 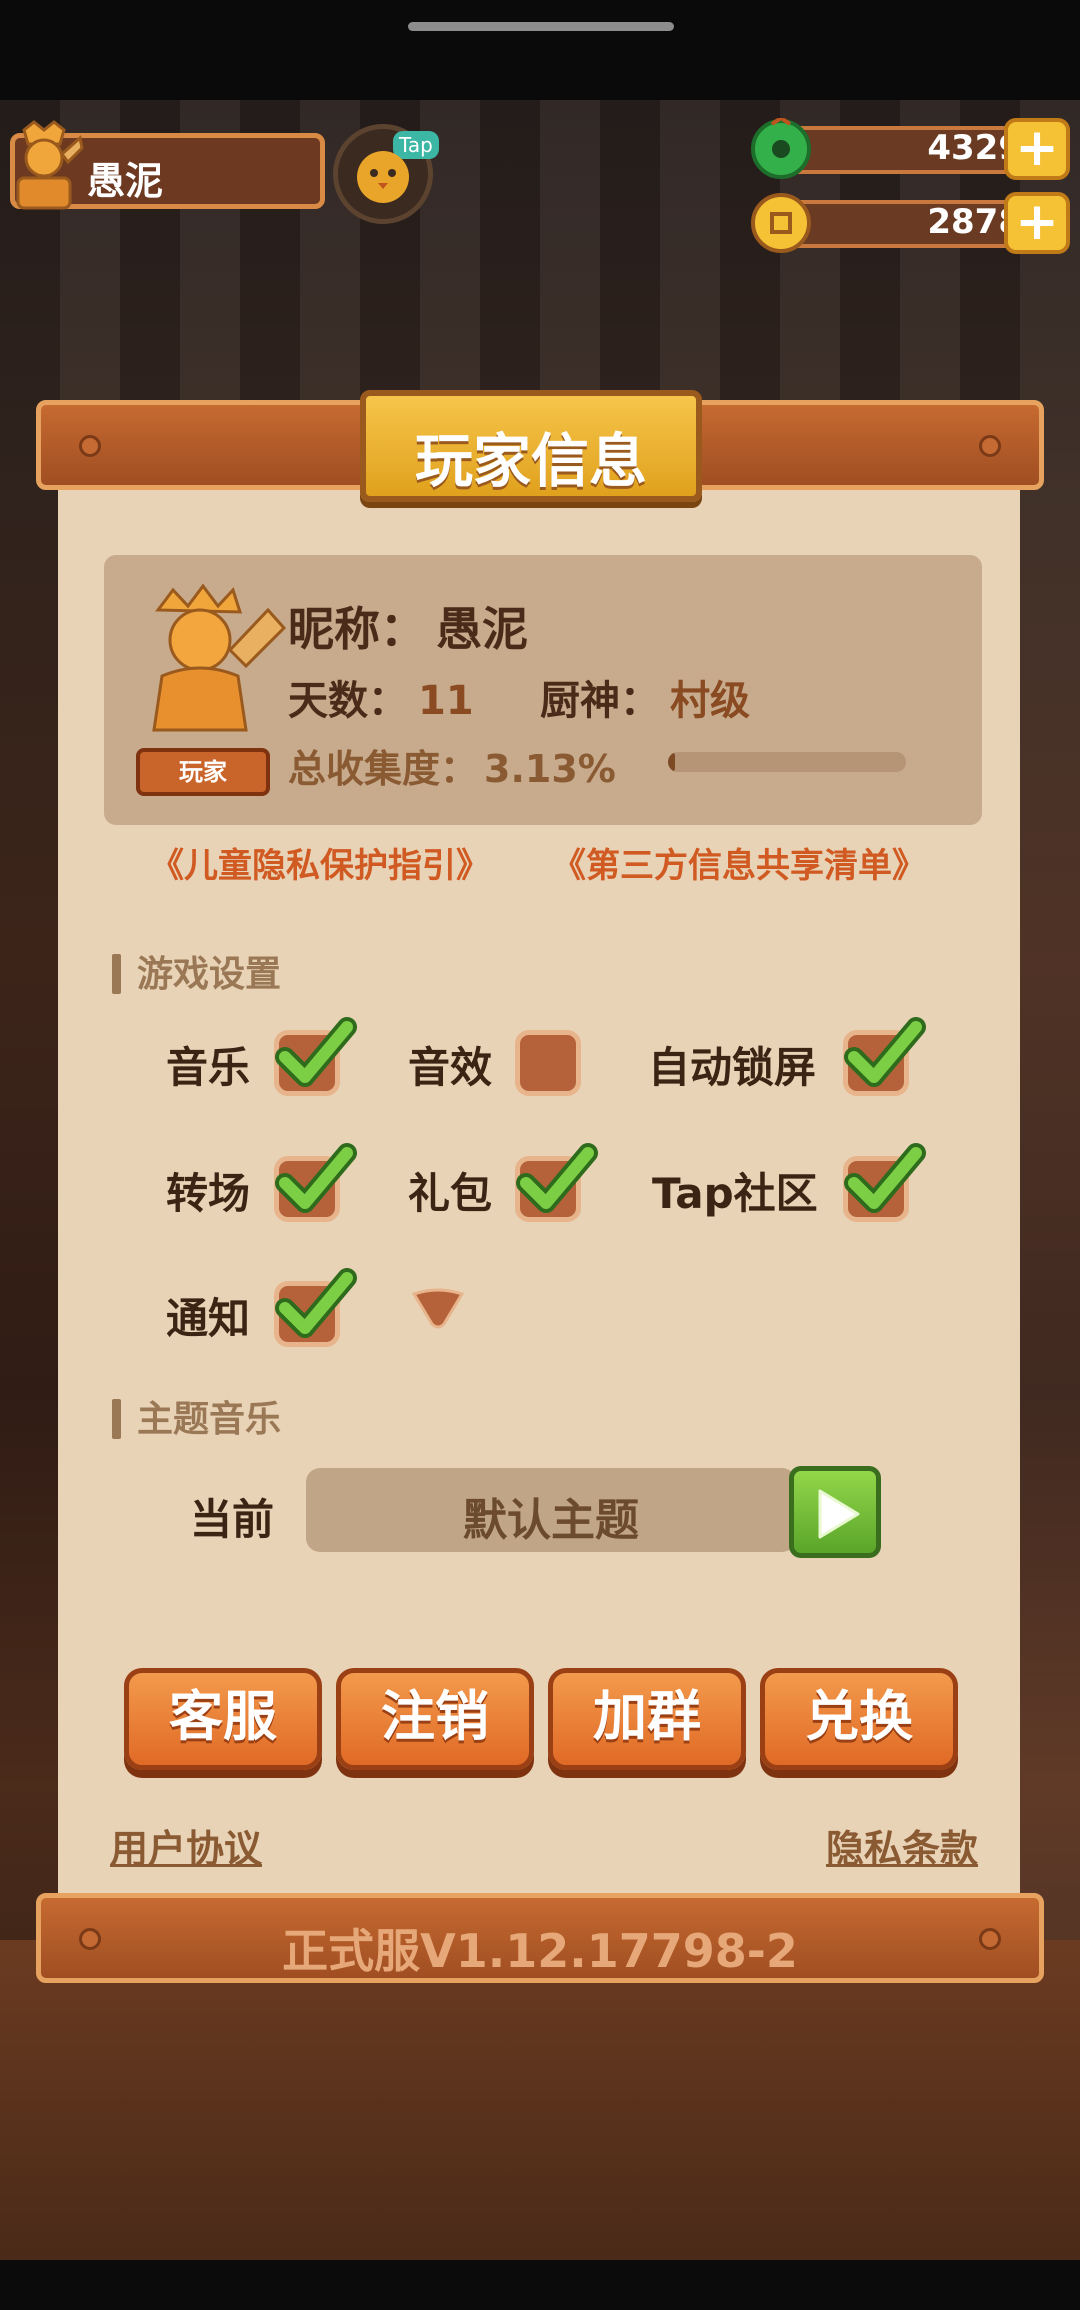 I want to click on customer-service-button: 客服, so click(x=223, y=1719).